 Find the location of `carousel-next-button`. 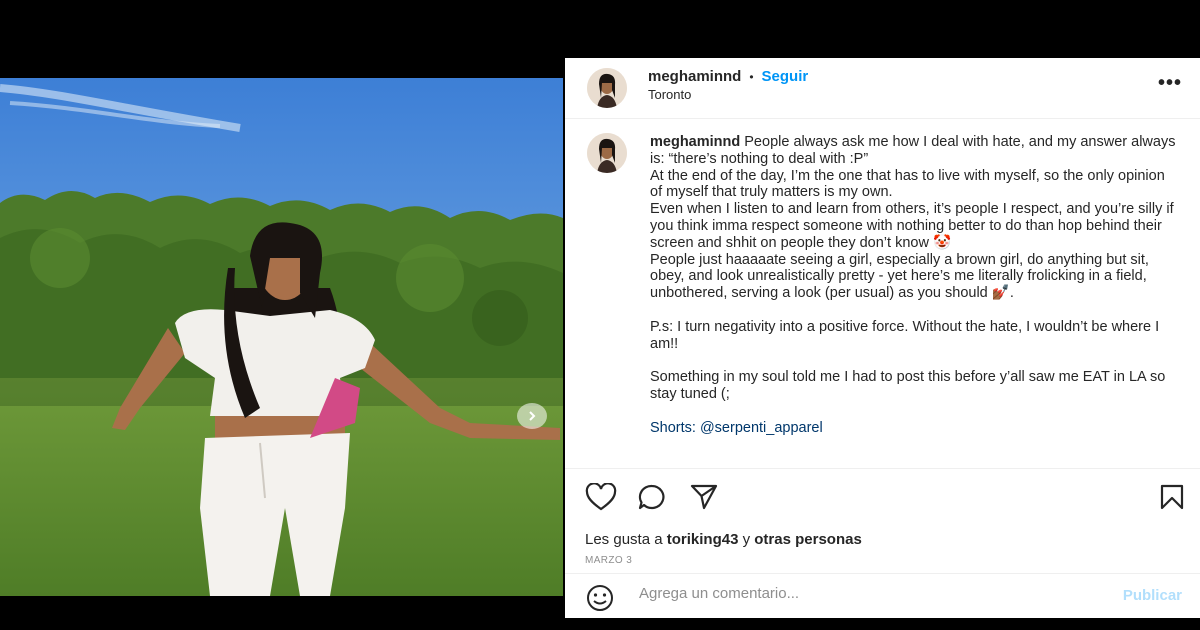

carousel-next-button is located at coordinates (532, 416).